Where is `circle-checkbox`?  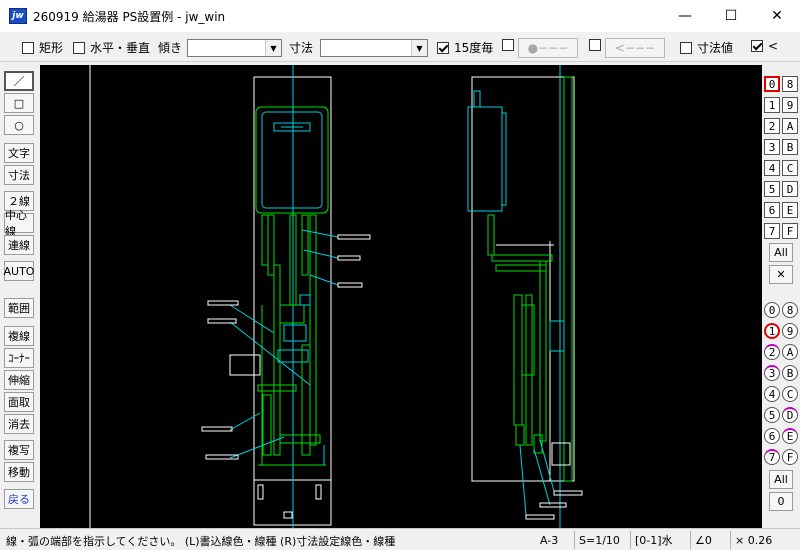 circle-checkbox is located at coordinates (510, 45).